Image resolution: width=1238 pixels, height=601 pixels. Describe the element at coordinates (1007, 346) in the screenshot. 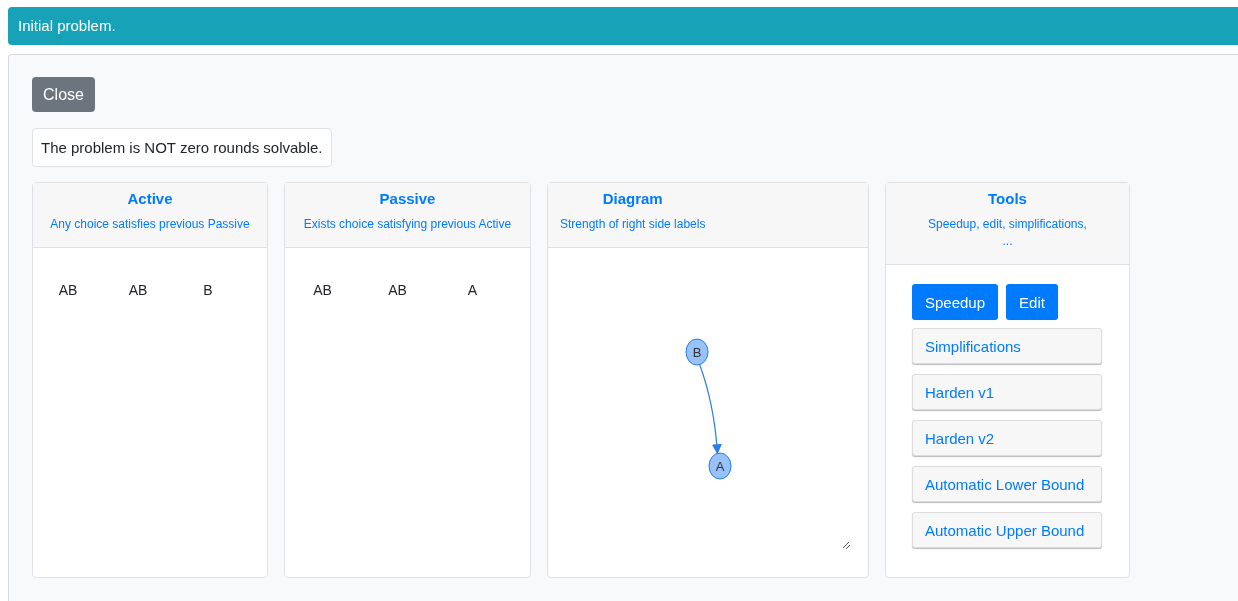

I see `tool-button: Simplifications` at that location.